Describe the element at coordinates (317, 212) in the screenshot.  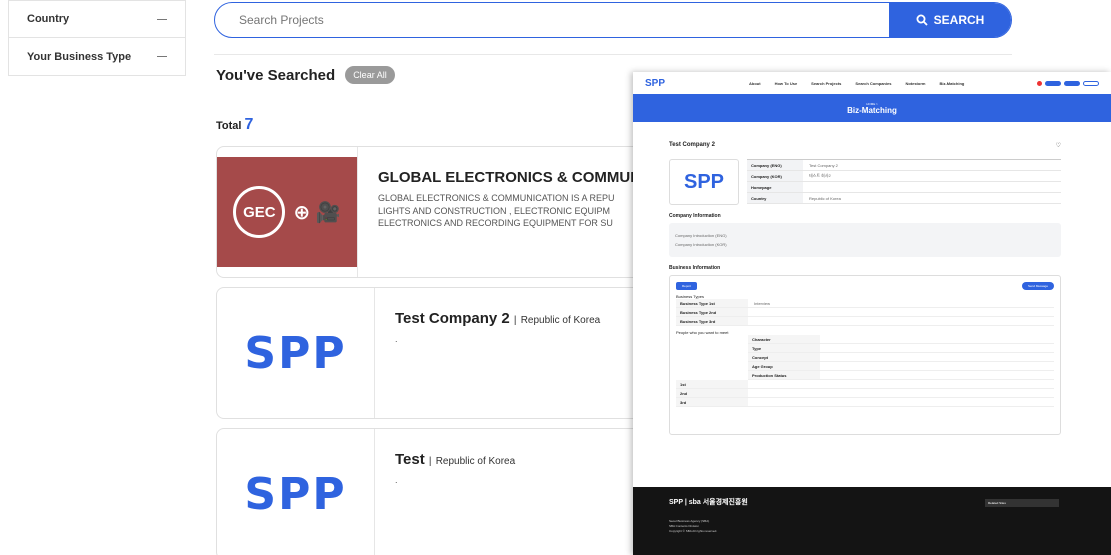
I see `film-camera-icon: ⊕ 🎥` at that location.